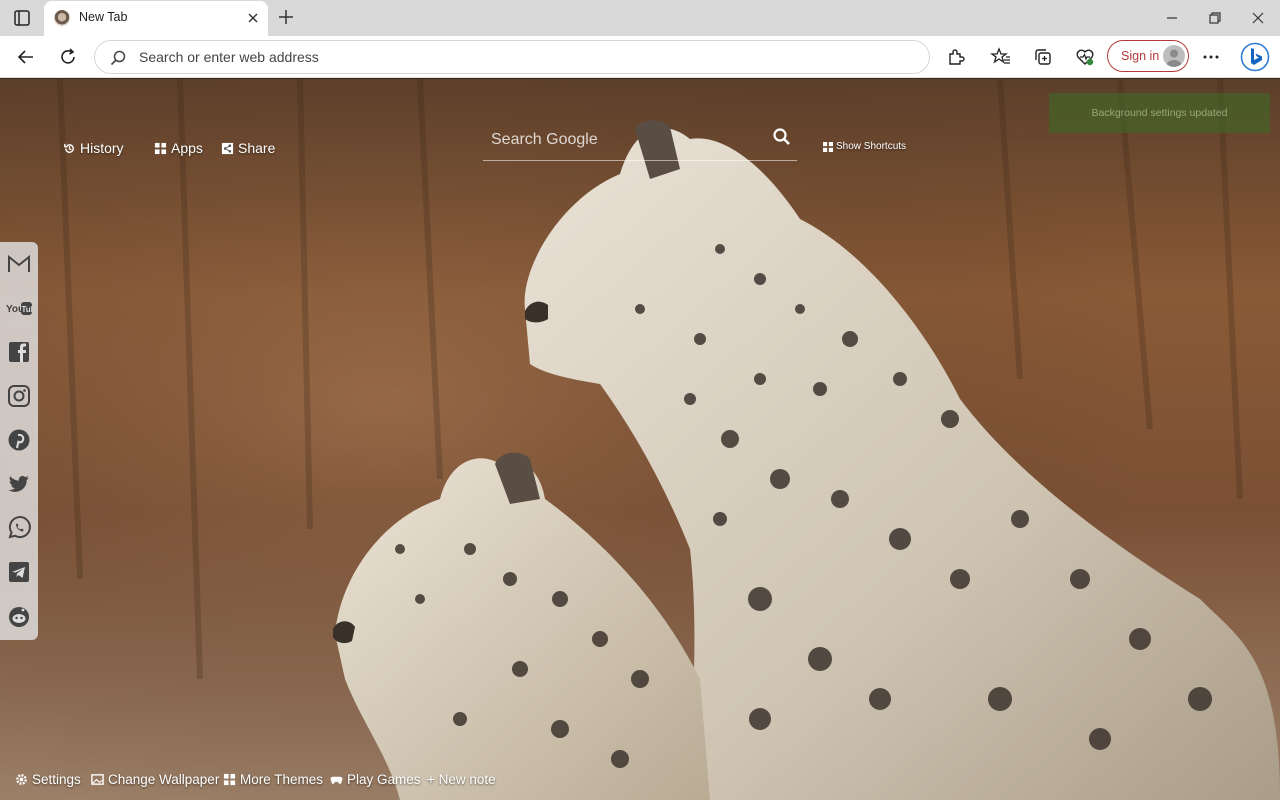  Describe the element at coordinates (19, 616) in the screenshot. I see `reddit-icon` at that location.